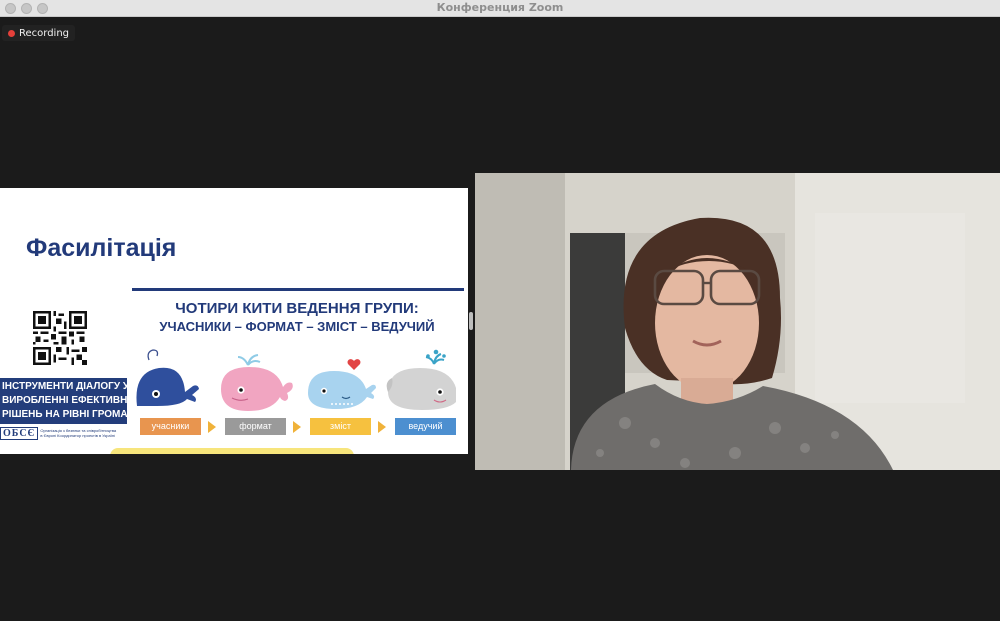  I want to click on step-tag-participants: учасники, so click(170, 426).